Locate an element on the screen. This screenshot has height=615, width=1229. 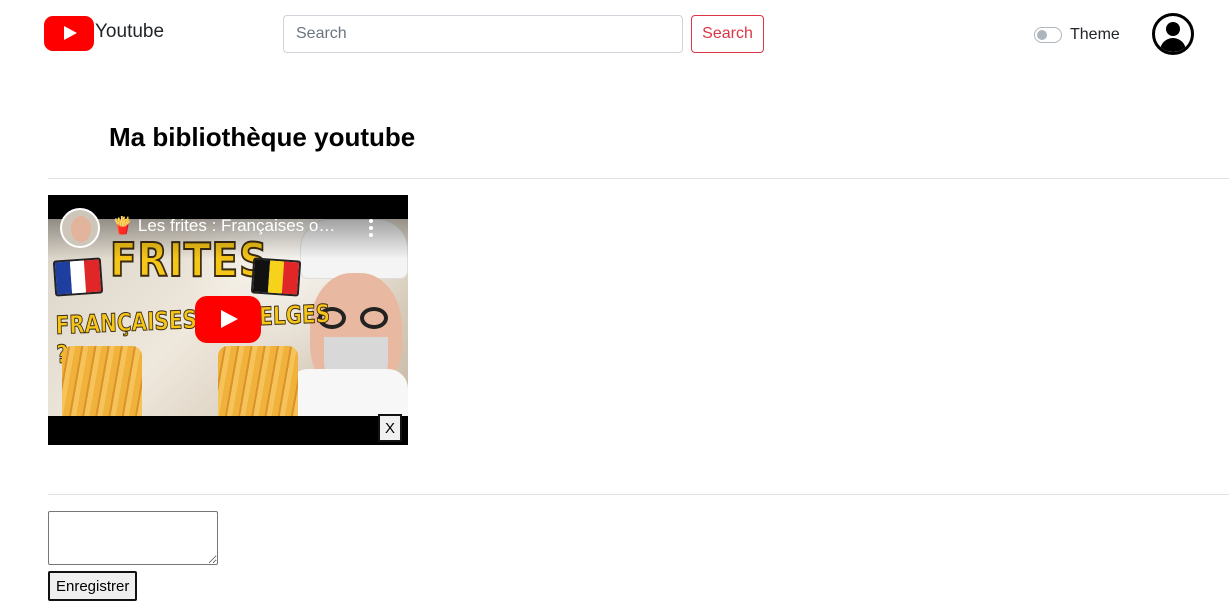
theme-toggle: Theme is located at coordinates (1077, 35).